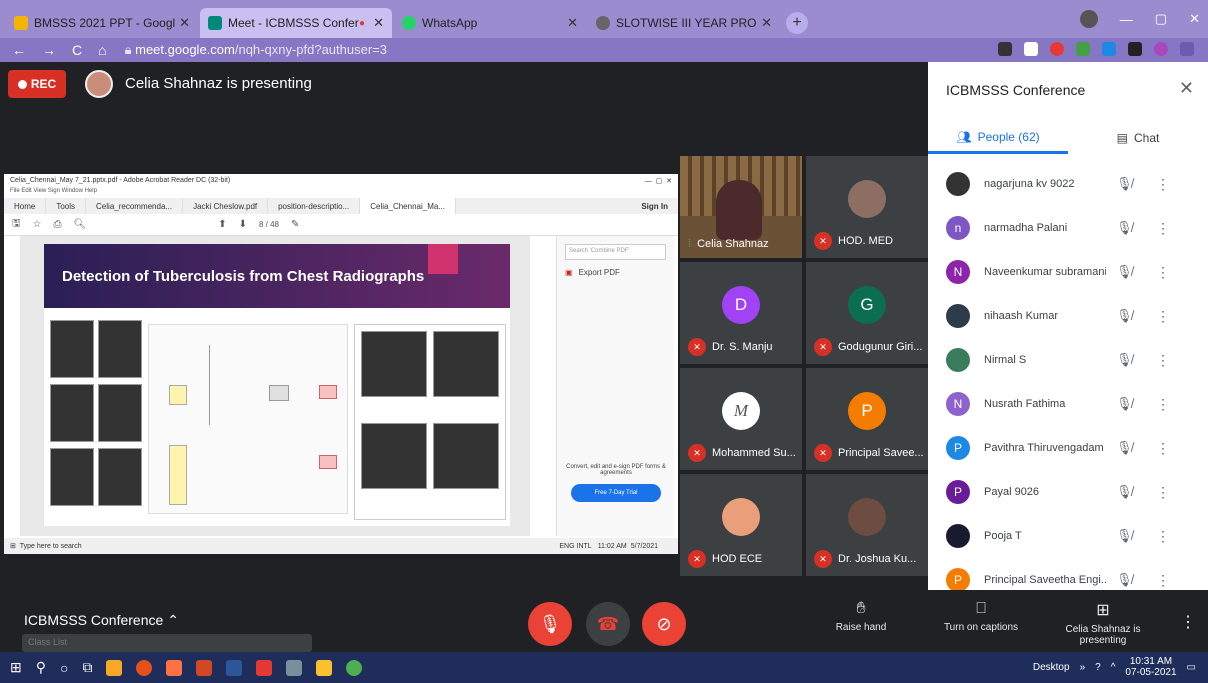 The width and height of the screenshot is (1208, 683). I want to click on participant-tile: ✕ HOD ECE, so click(741, 525).